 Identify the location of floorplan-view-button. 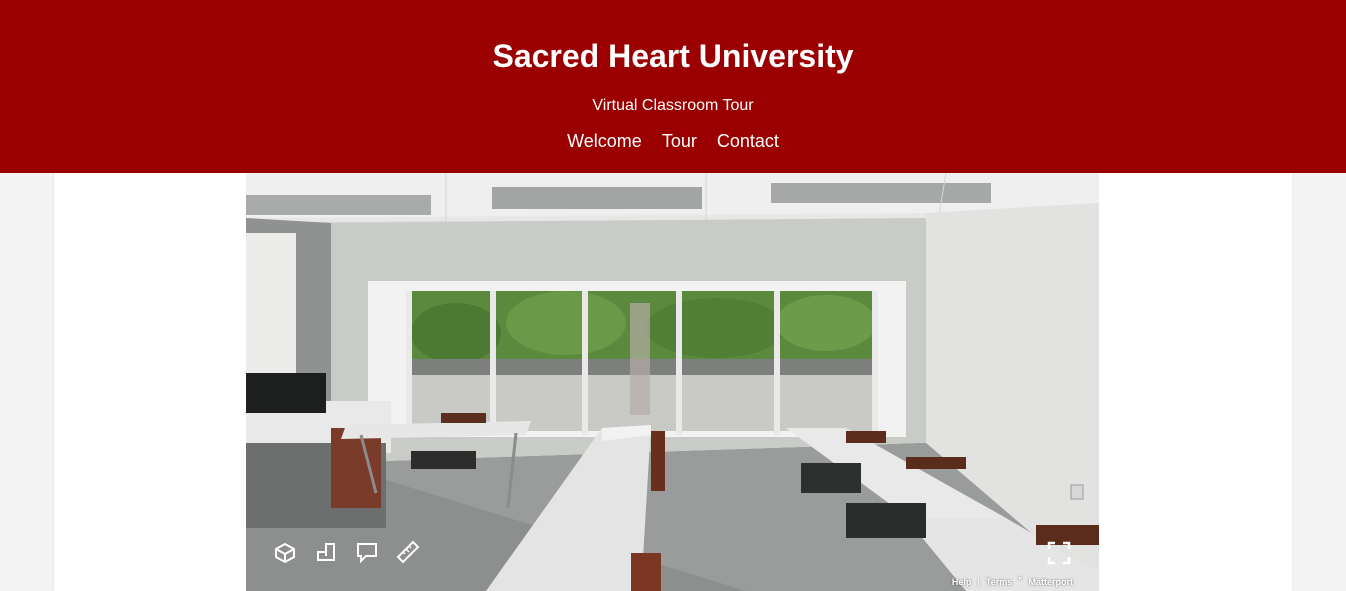
(326, 552).